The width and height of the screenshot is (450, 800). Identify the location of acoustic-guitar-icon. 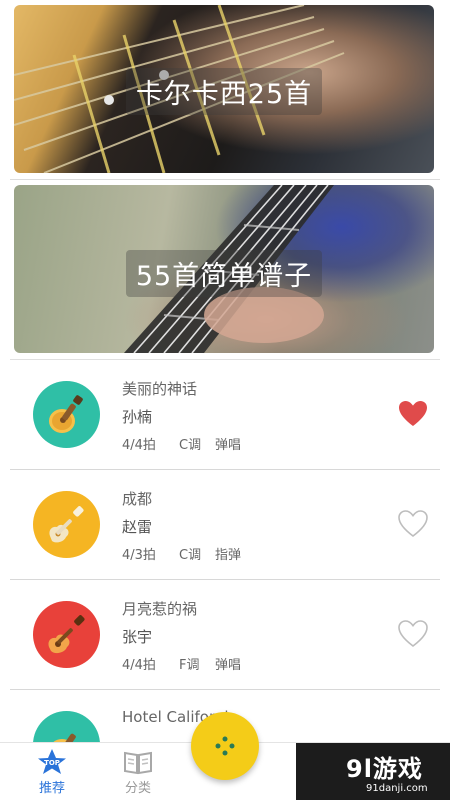
(66, 634).